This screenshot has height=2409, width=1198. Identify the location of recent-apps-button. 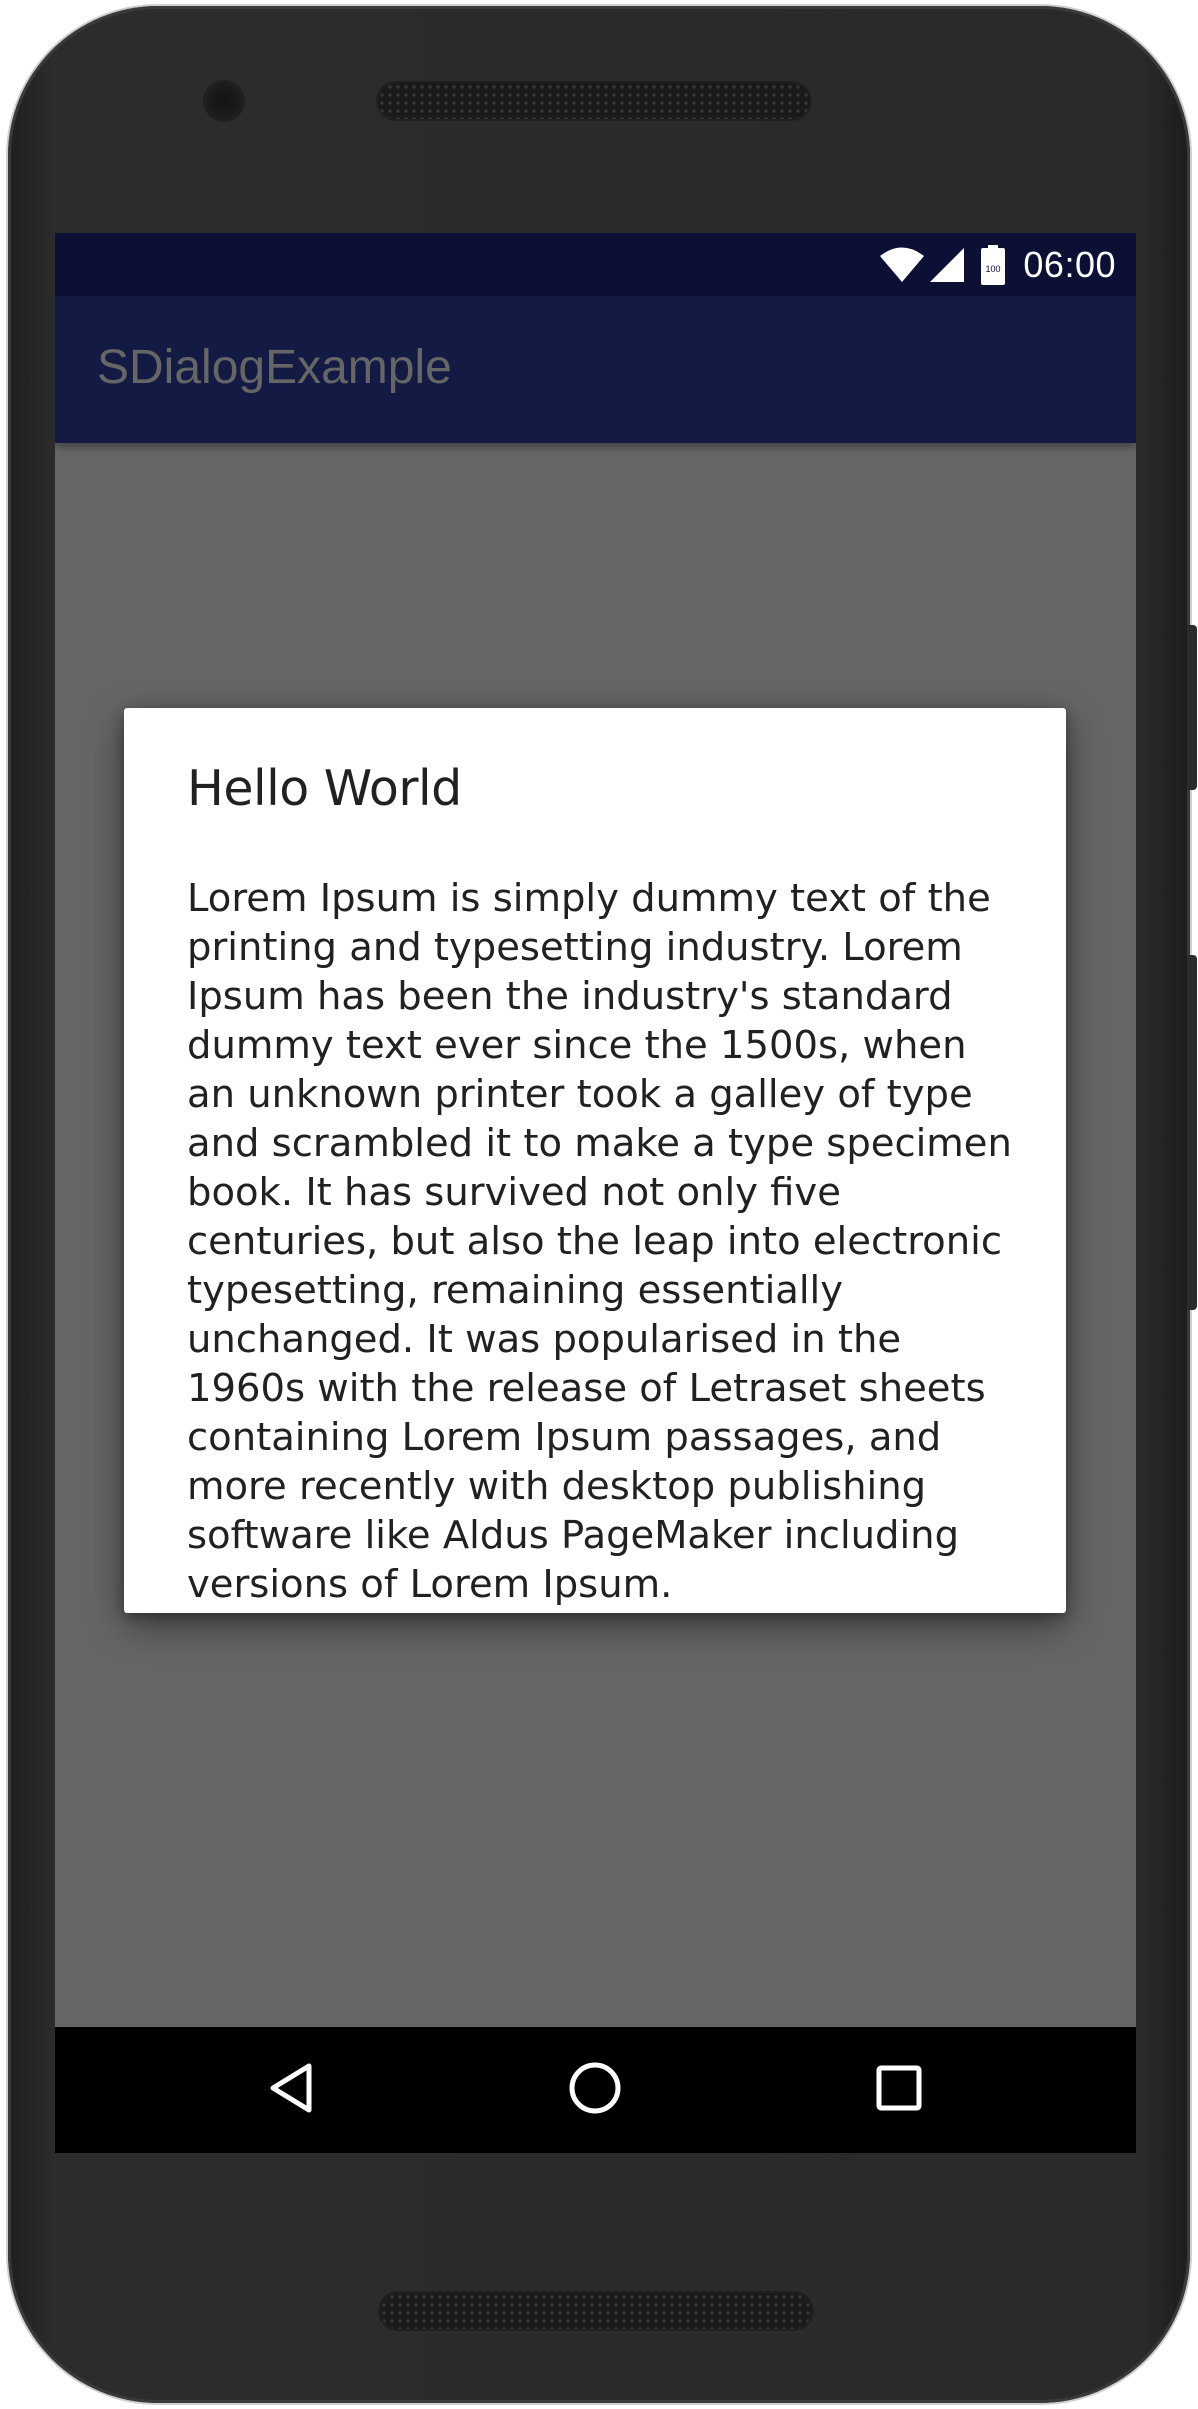
(899, 2090).